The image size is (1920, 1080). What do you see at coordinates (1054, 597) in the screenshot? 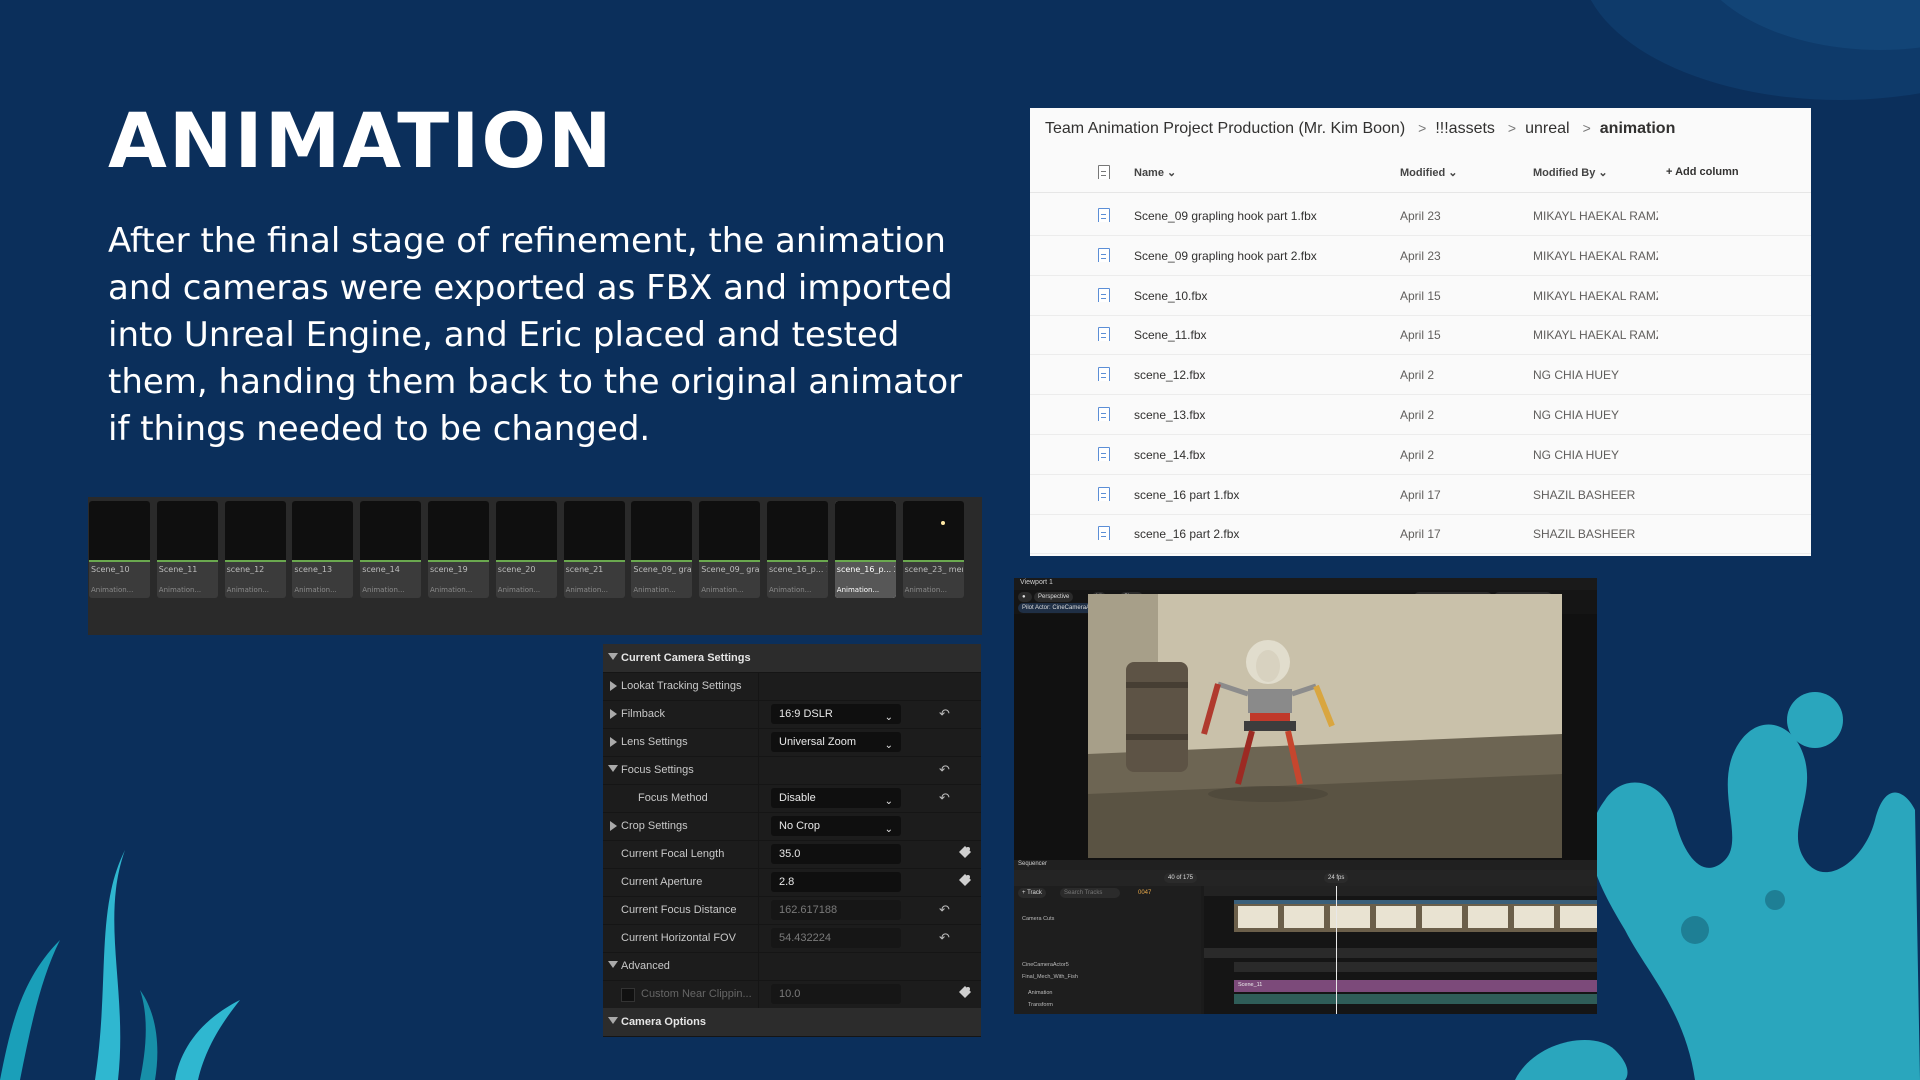
I see `perspective-button: Perspective` at bounding box center [1054, 597].